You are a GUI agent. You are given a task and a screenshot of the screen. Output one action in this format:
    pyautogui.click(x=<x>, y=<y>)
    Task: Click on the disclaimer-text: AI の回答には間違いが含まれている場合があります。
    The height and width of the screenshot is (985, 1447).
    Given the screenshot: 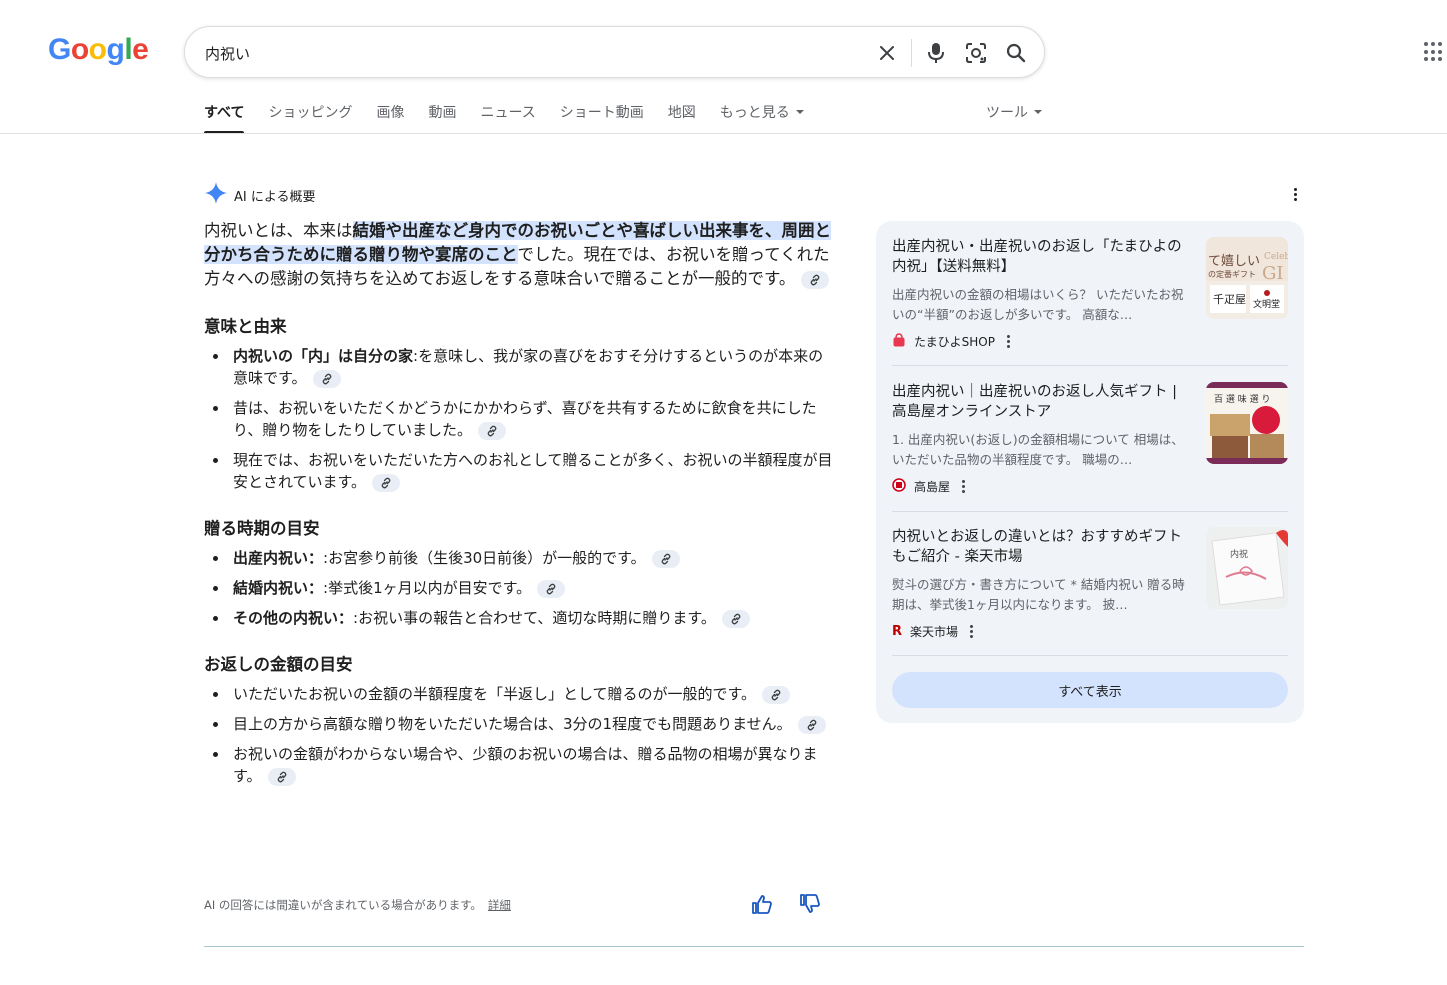 What is the action you would take?
    pyautogui.click(x=343, y=905)
    